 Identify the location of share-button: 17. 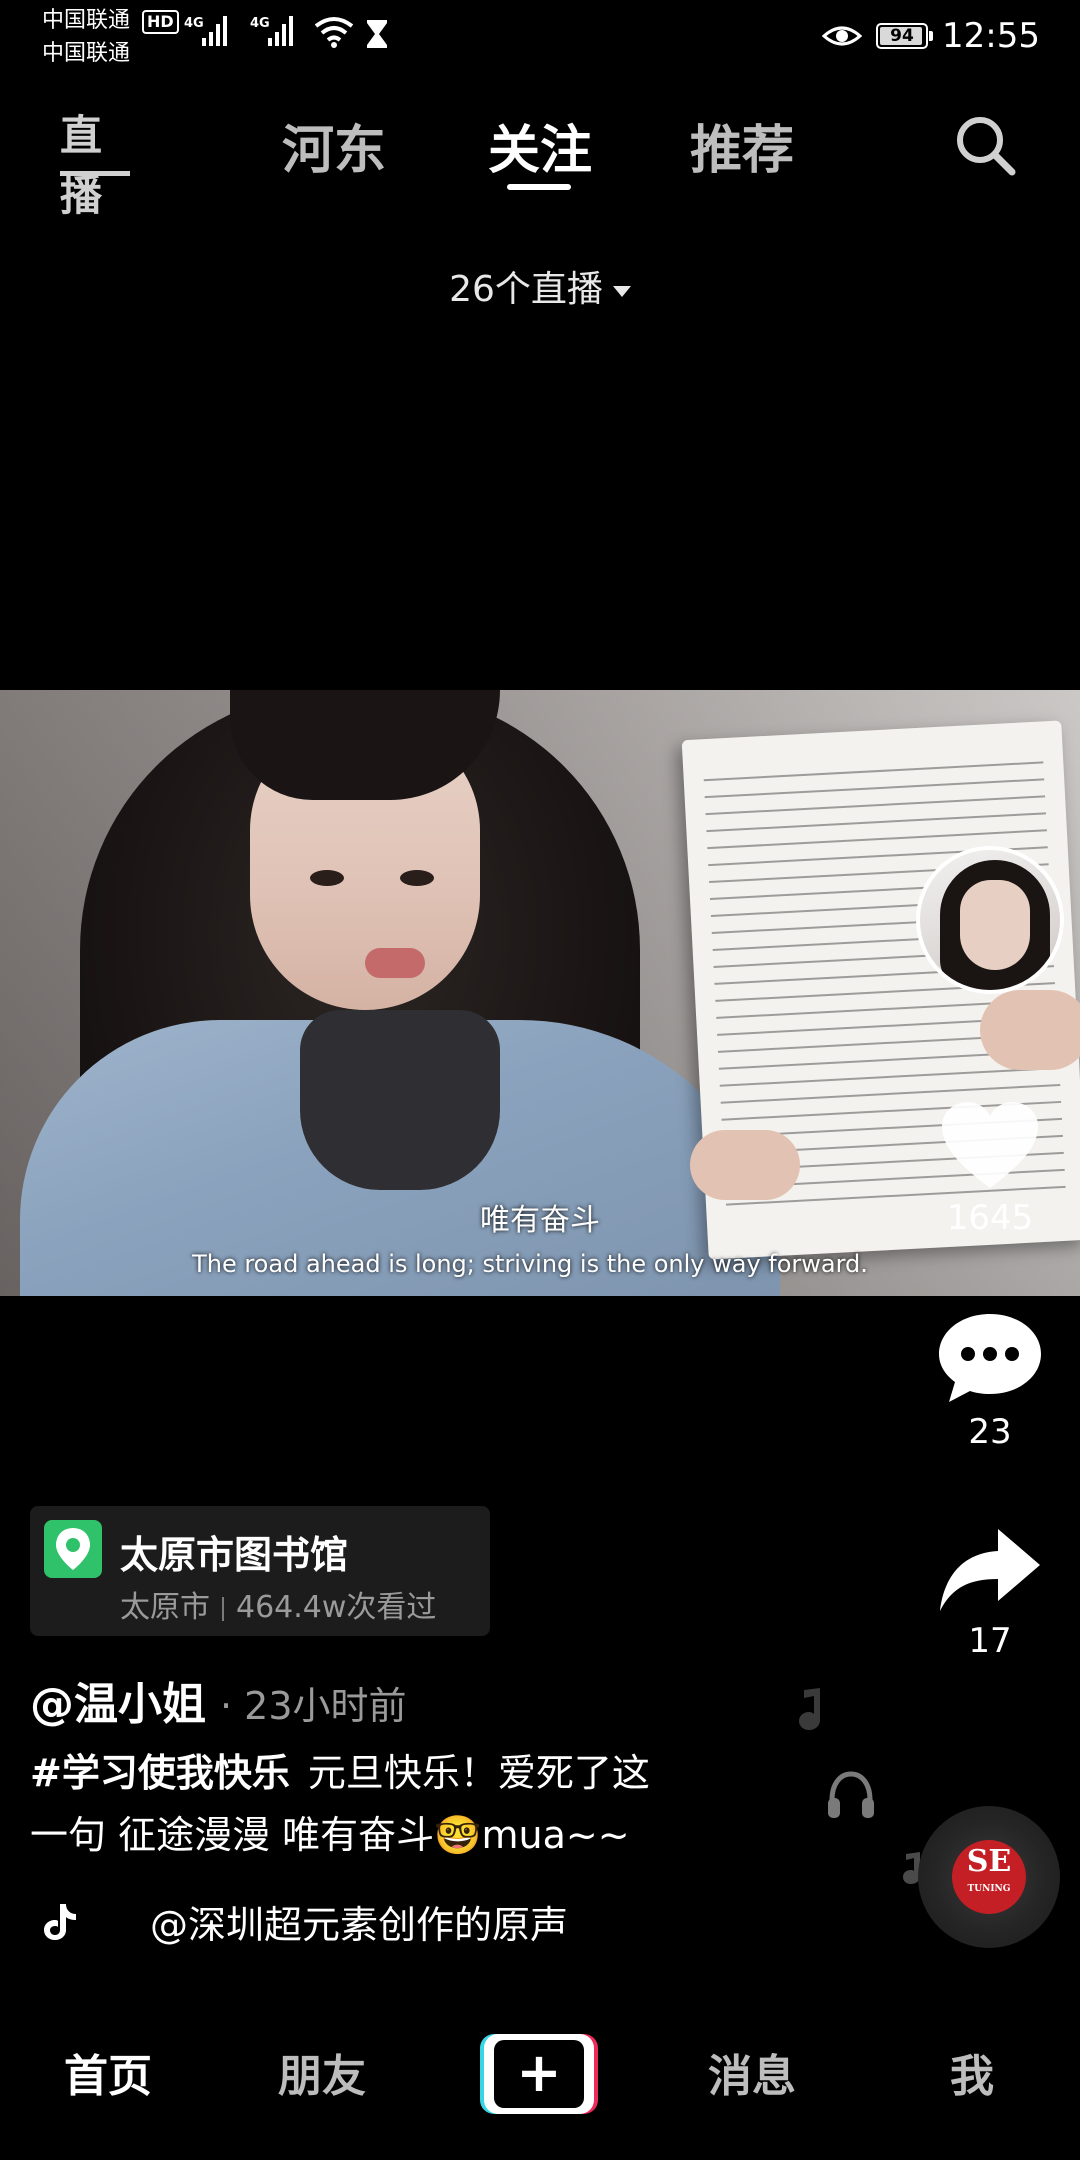
(990, 1593).